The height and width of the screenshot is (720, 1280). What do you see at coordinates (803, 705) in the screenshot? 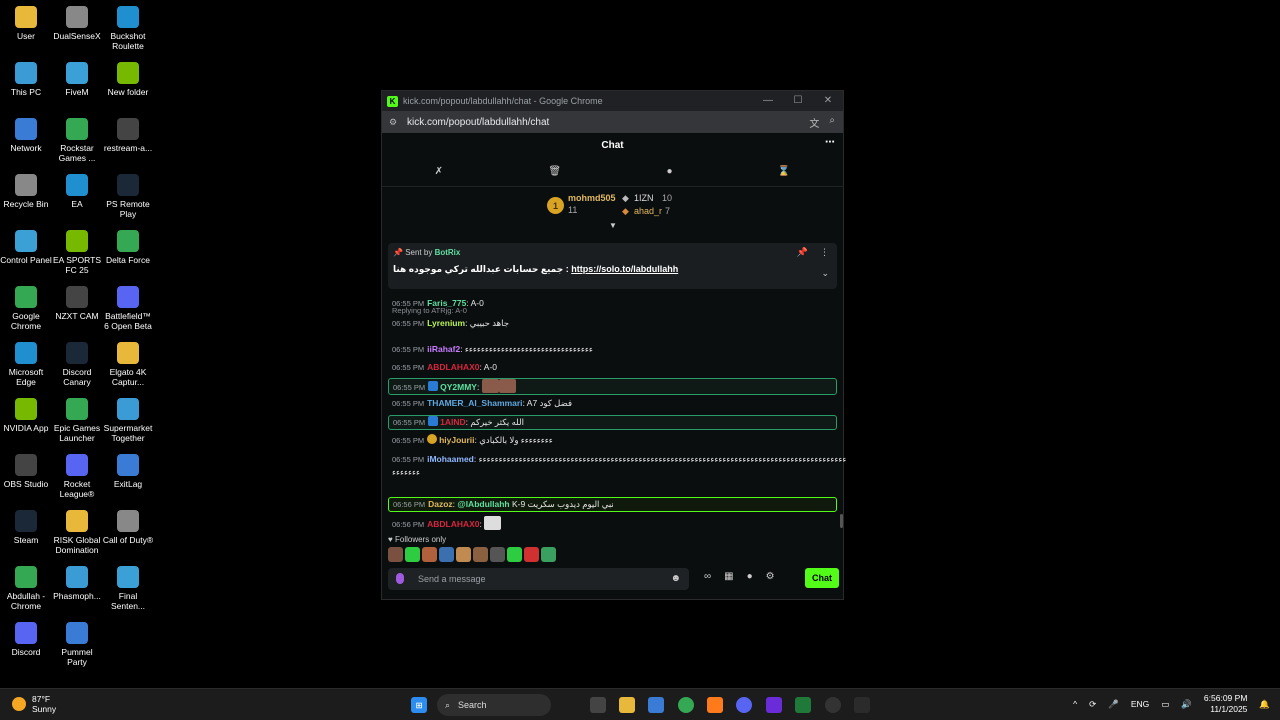
I see `excel-taskbar-icon` at bounding box center [803, 705].